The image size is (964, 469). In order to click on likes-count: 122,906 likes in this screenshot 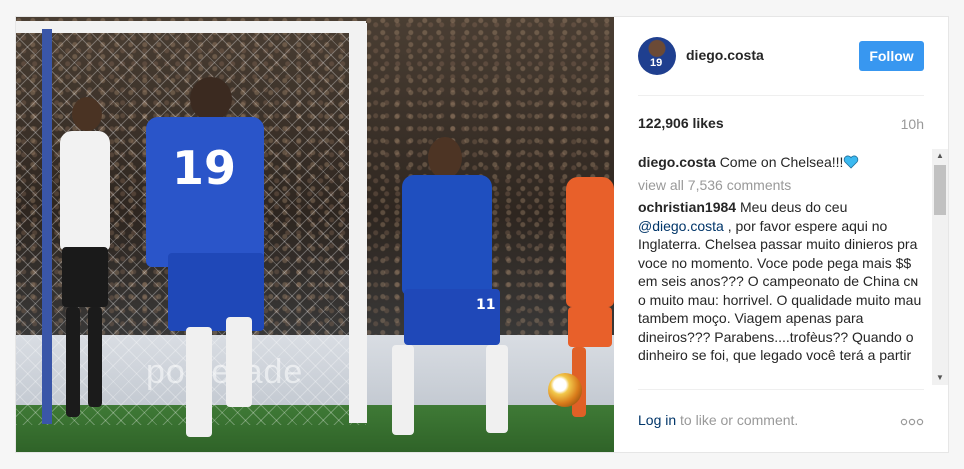, I will do `click(681, 123)`.